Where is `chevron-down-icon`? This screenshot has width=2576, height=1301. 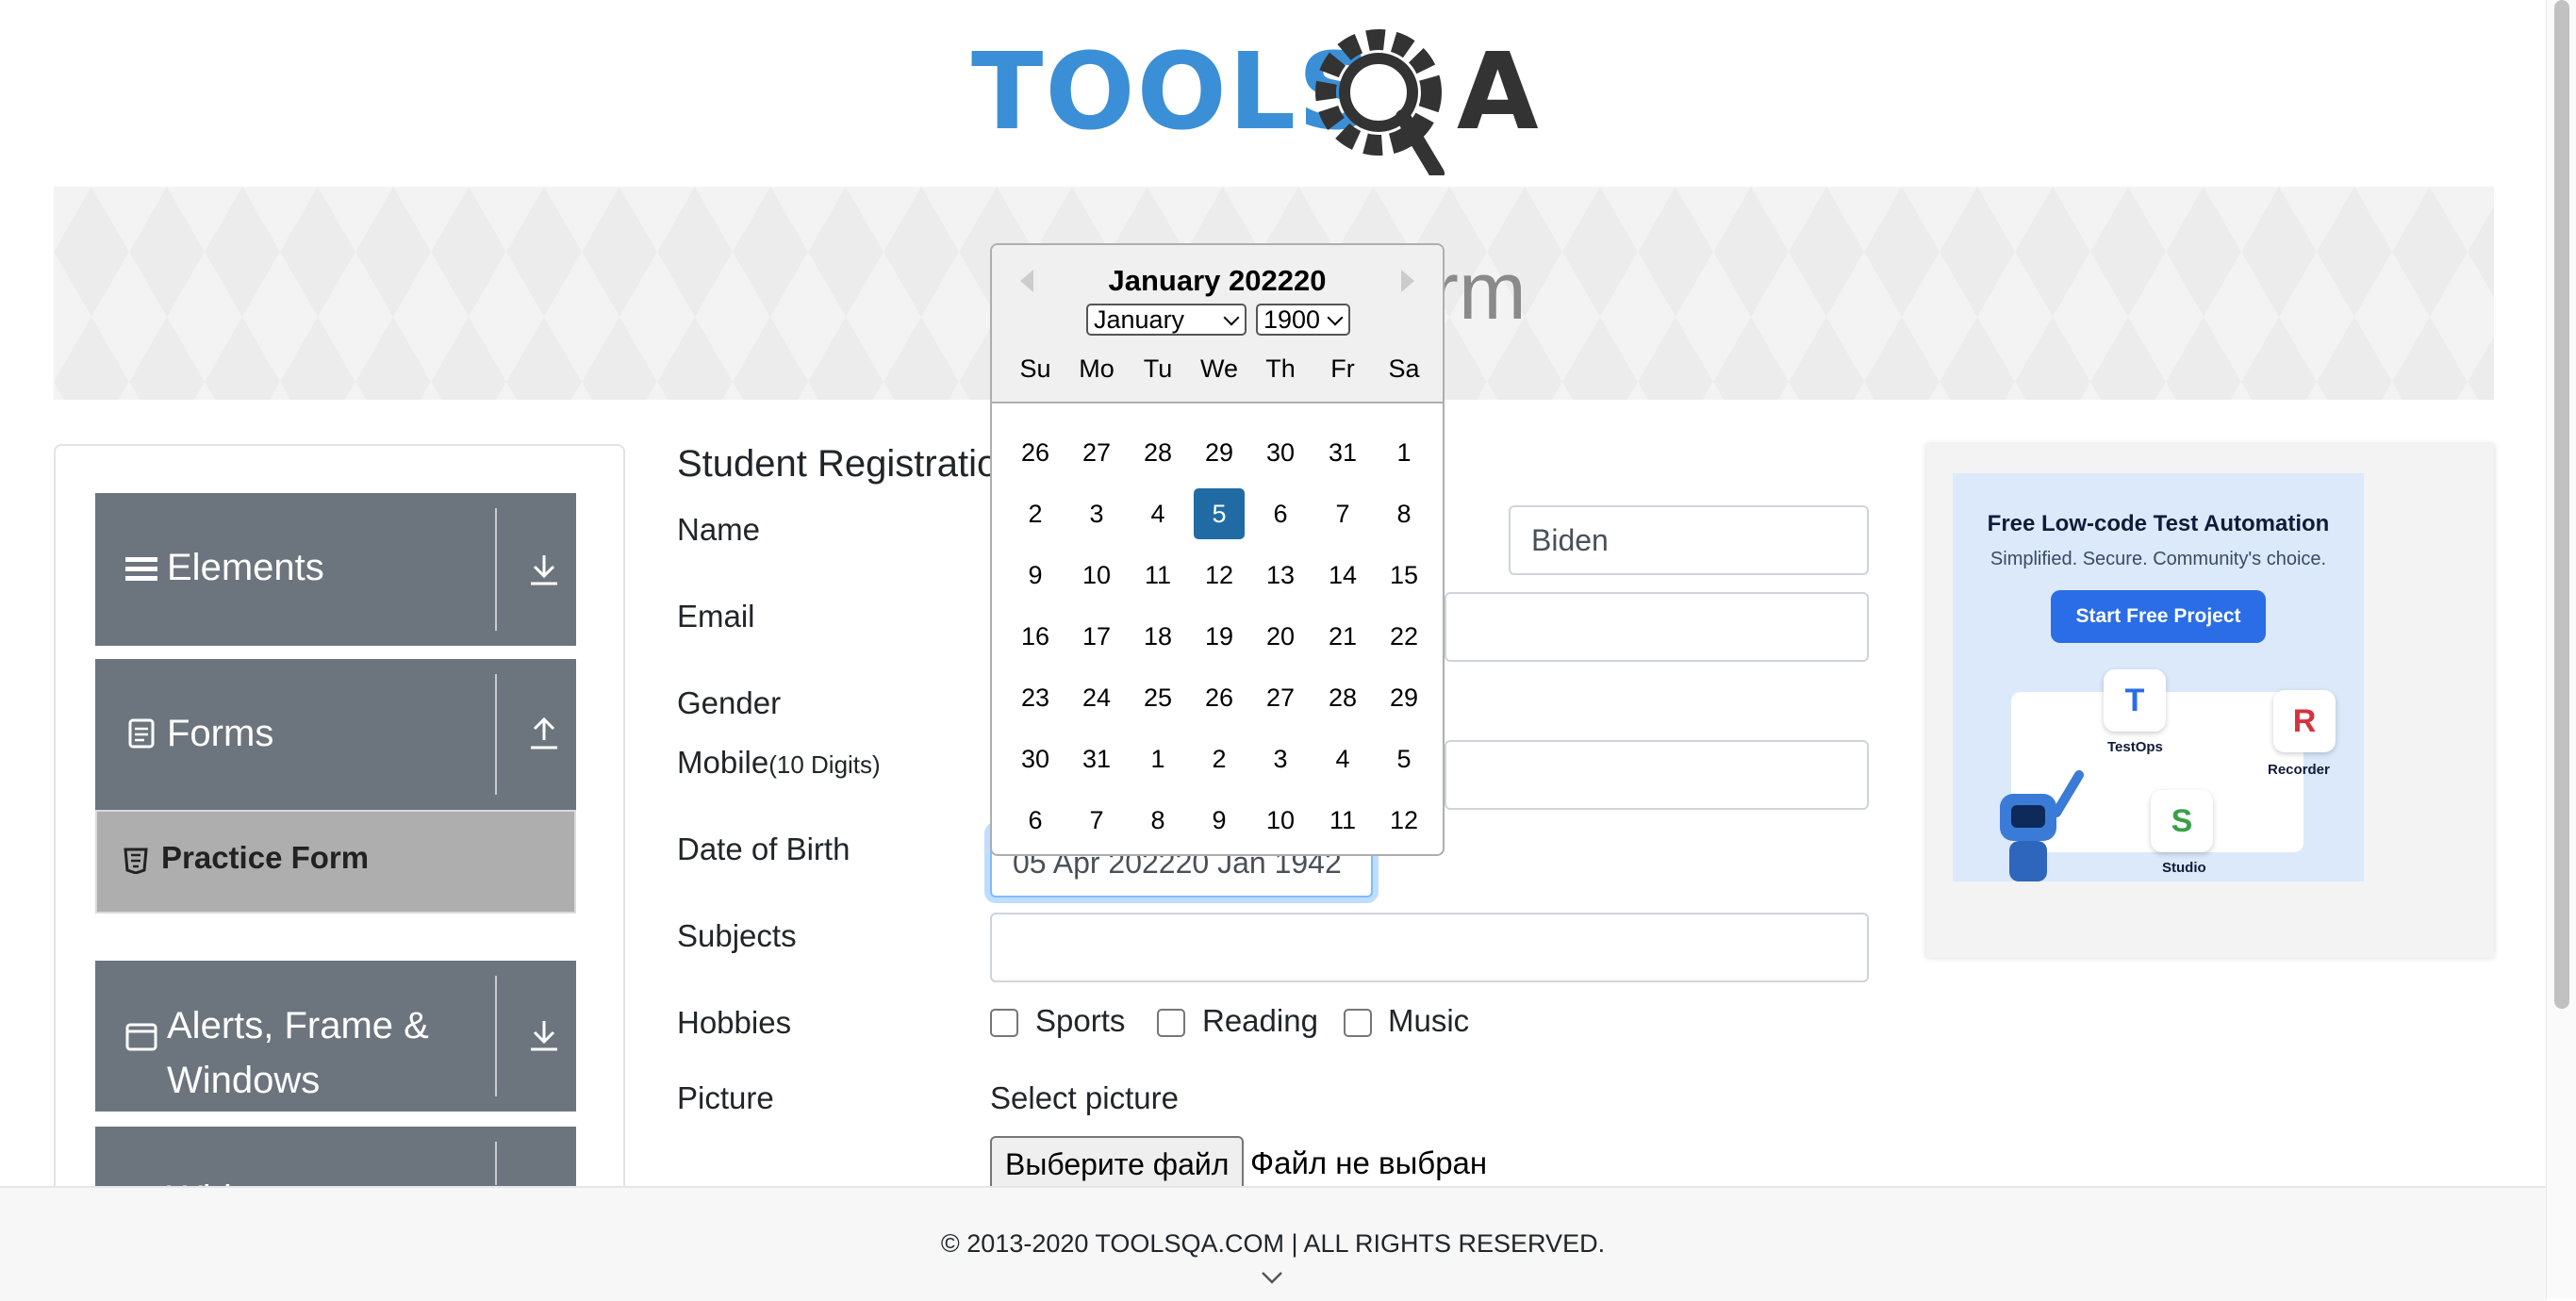 chevron-down-icon is located at coordinates (1272, 1279).